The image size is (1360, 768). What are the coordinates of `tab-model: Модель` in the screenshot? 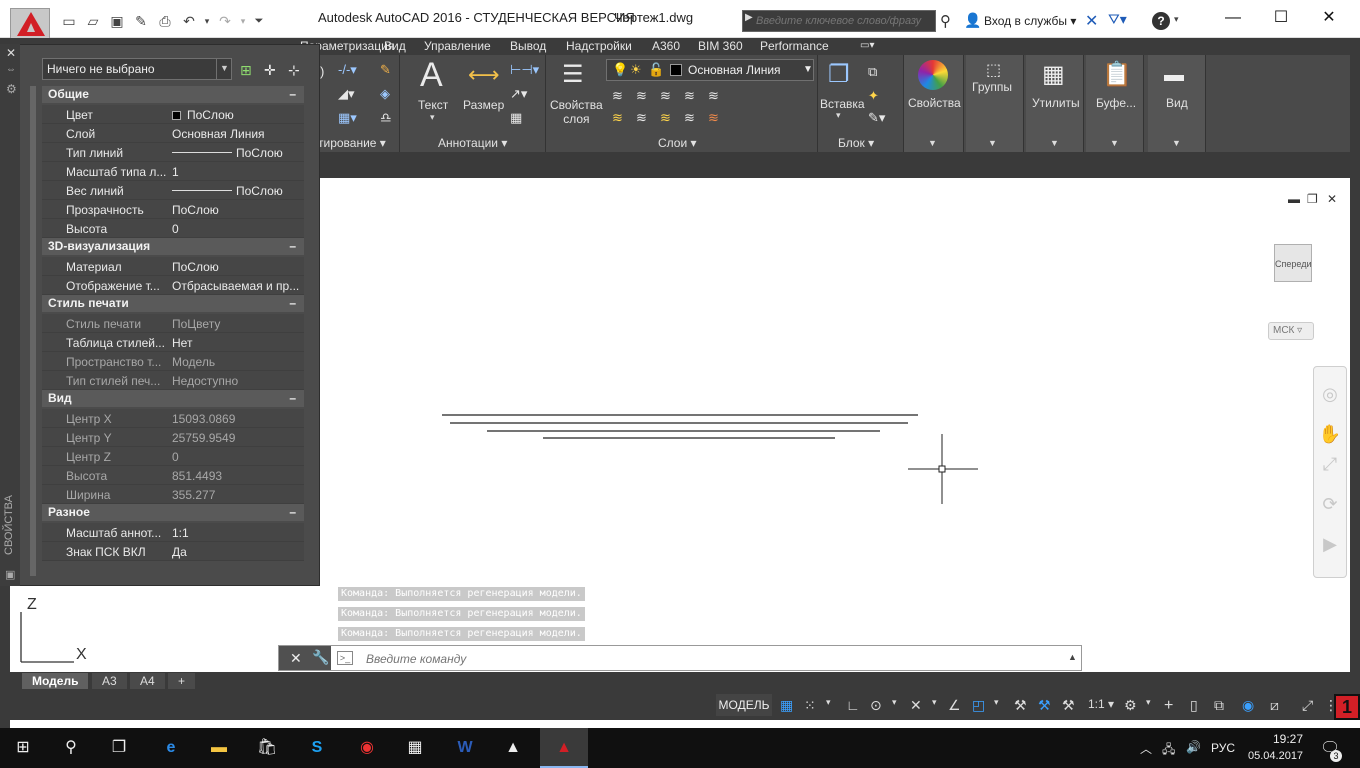 It's located at (55, 681).